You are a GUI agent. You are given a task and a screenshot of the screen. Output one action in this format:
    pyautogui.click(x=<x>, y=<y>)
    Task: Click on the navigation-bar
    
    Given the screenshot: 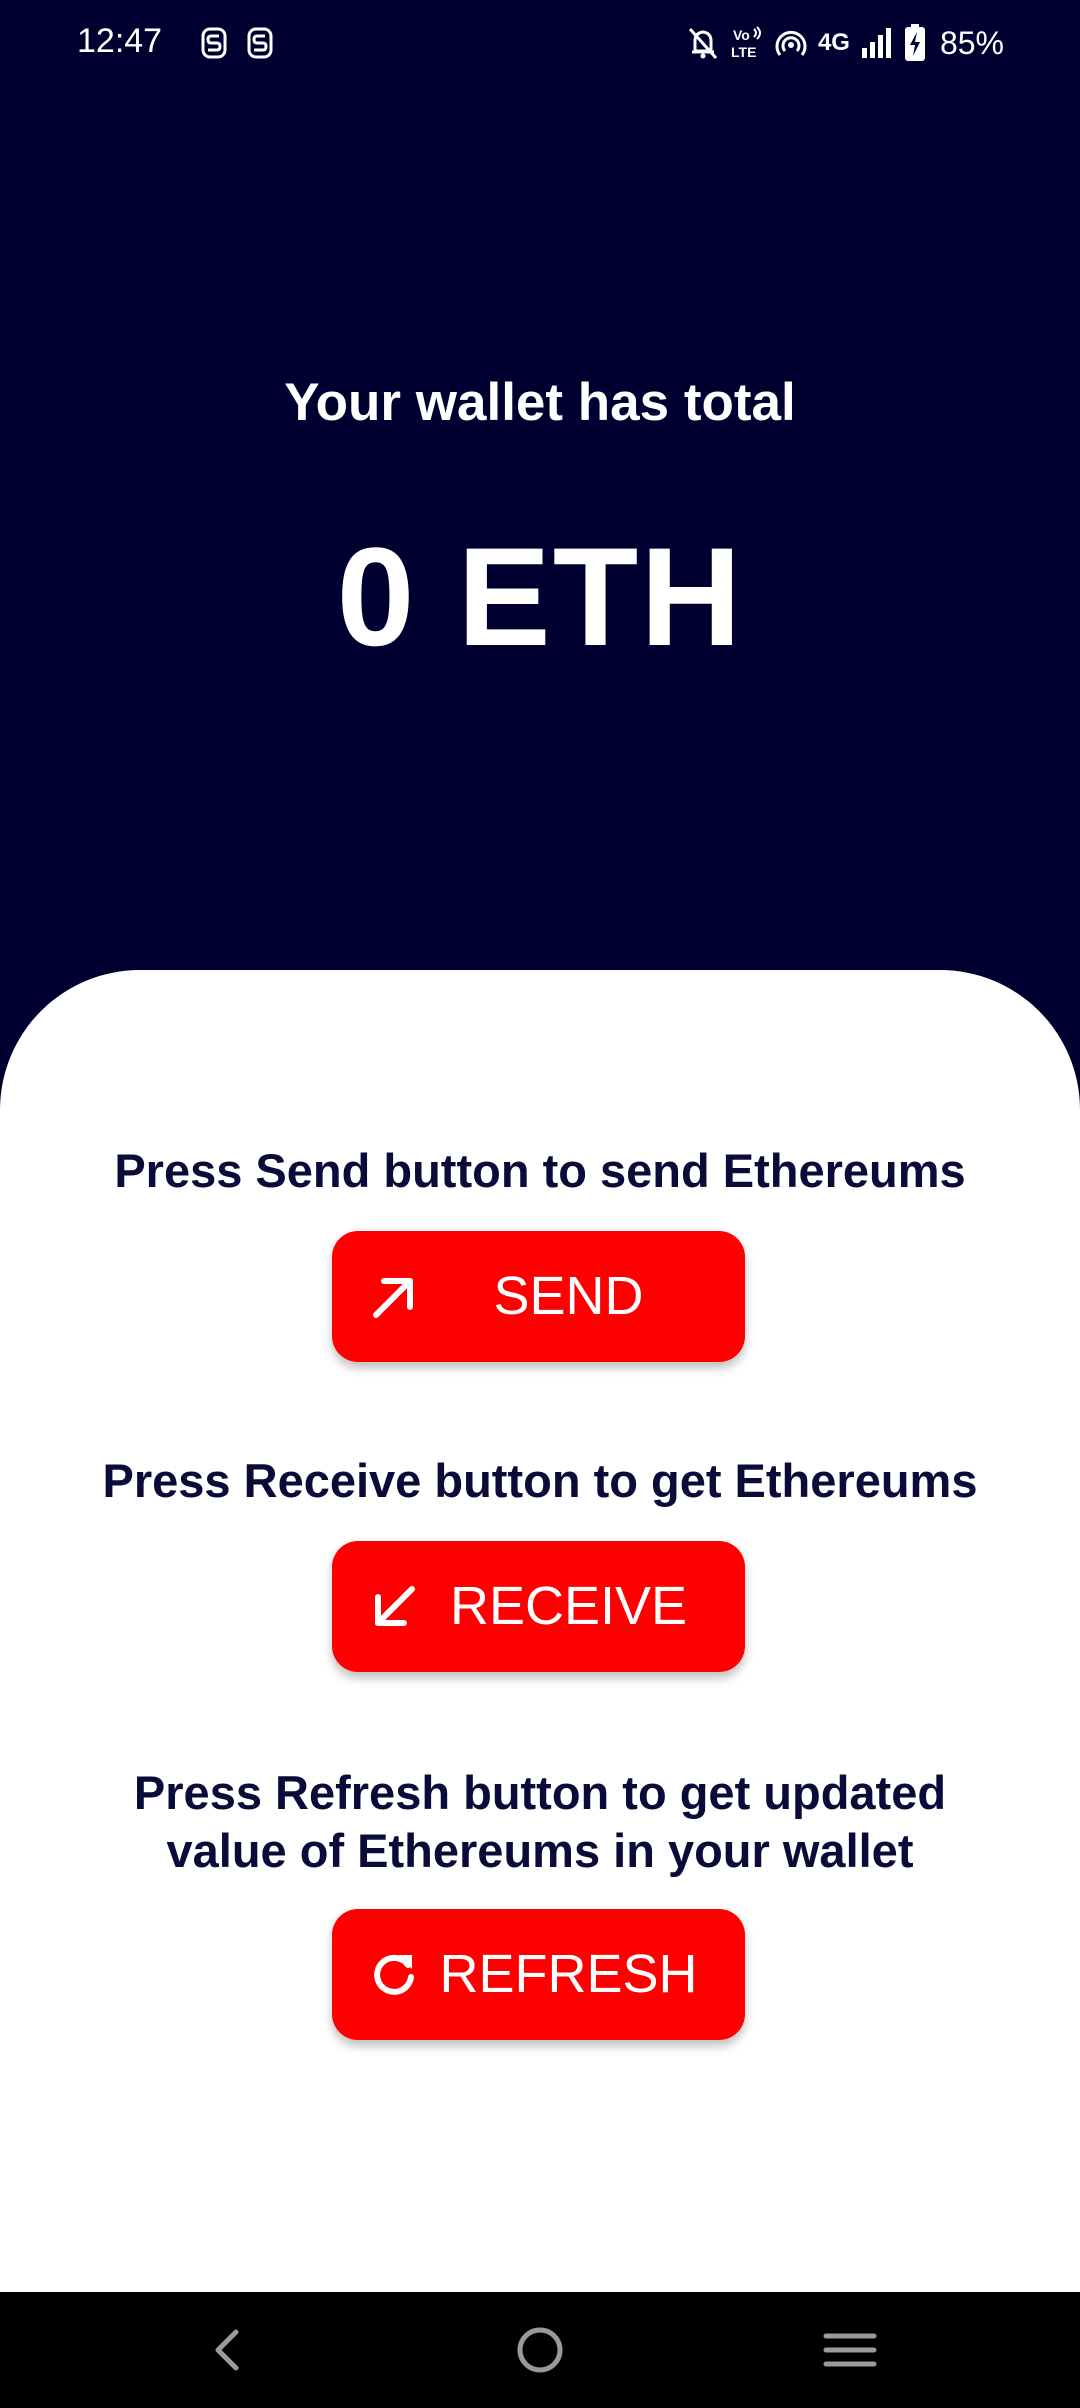 What is the action you would take?
    pyautogui.click(x=540, y=2350)
    